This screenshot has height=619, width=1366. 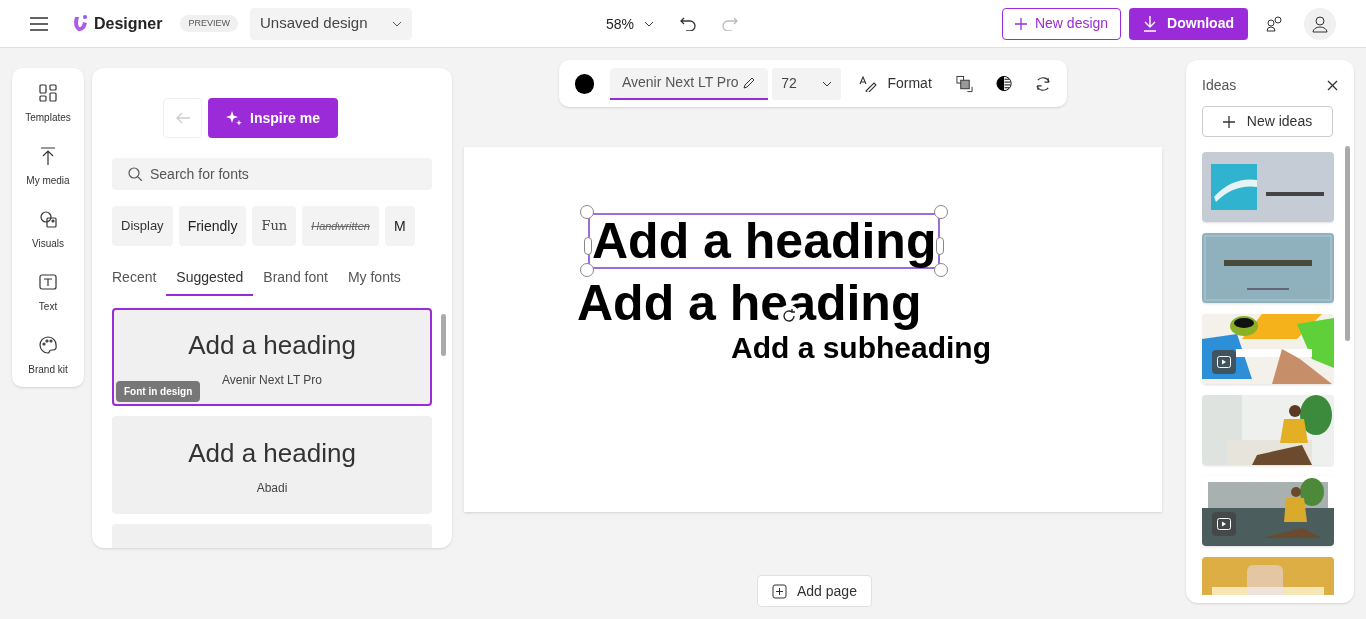 What do you see at coordinates (234, 118) in the screenshot?
I see `sparkle-icon` at bounding box center [234, 118].